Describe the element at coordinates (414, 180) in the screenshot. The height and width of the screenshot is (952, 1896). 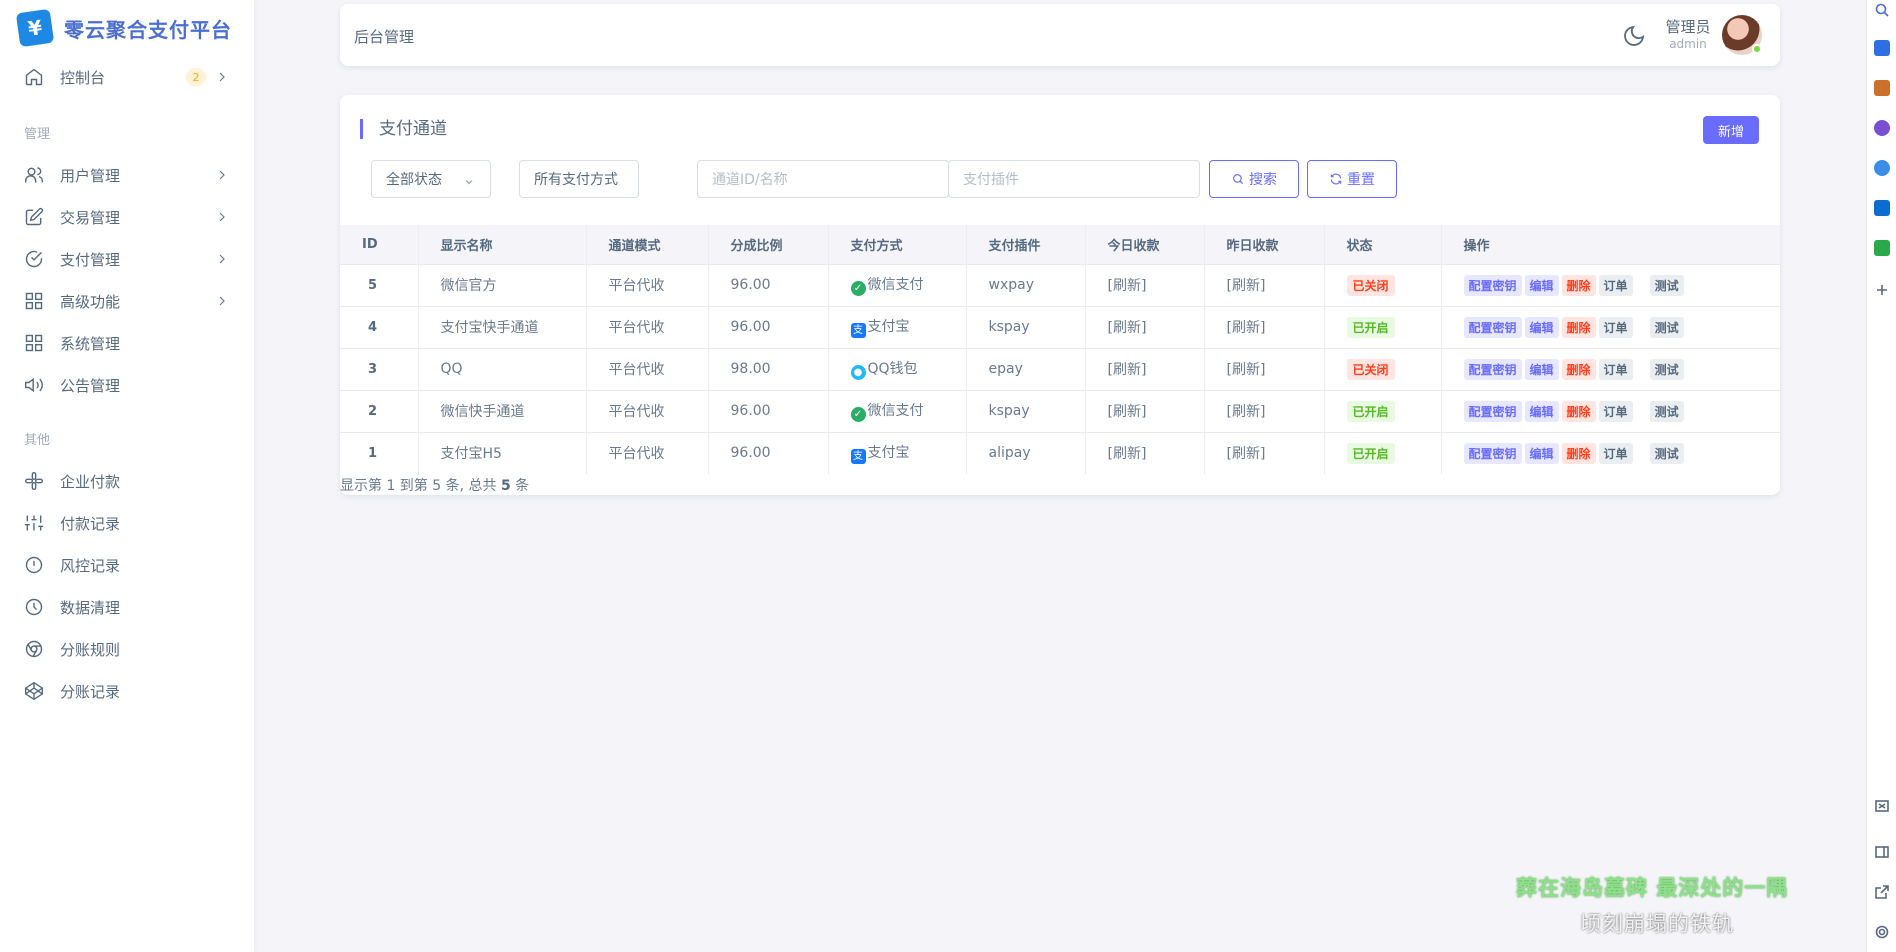
I see `status-select-value: 全部状态` at that location.